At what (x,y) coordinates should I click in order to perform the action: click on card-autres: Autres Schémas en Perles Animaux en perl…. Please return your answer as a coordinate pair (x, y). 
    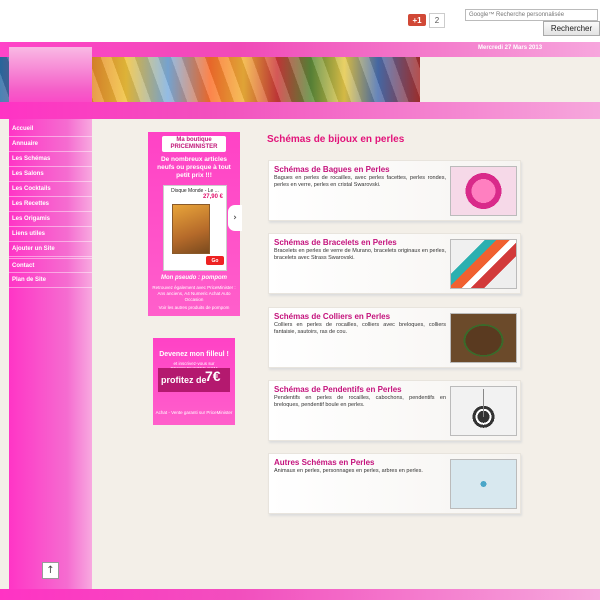
    Looking at the image, I should click on (394, 483).